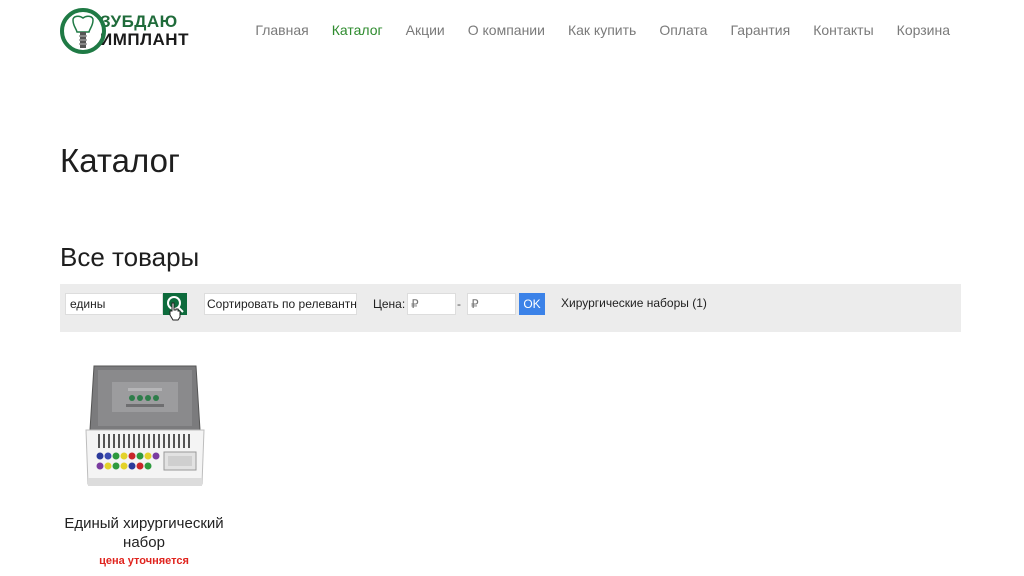 This screenshot has width=1024, height=576. What do you see at coordinates (145, 426) in the screenshot?
I see `product-image` at bounding box center [145, 426].